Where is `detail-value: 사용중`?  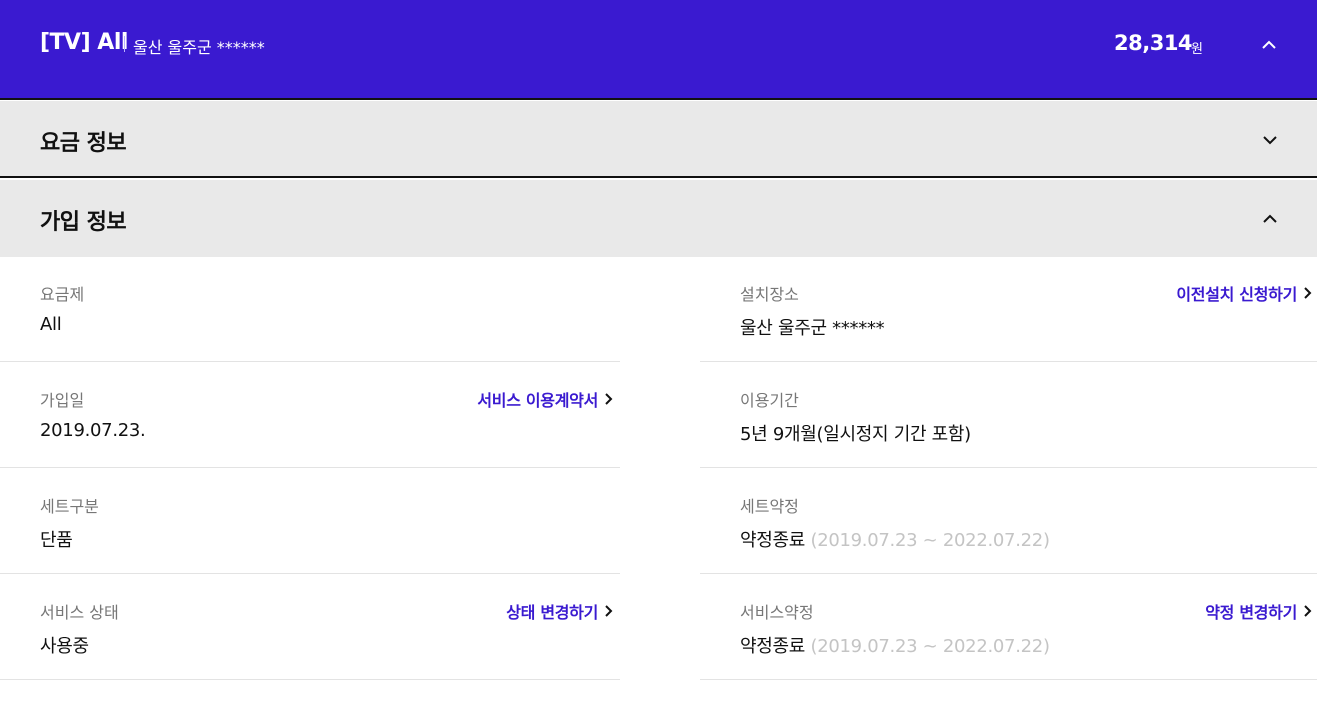 detail-value: 사용중 is located at coordinates (64, 646).